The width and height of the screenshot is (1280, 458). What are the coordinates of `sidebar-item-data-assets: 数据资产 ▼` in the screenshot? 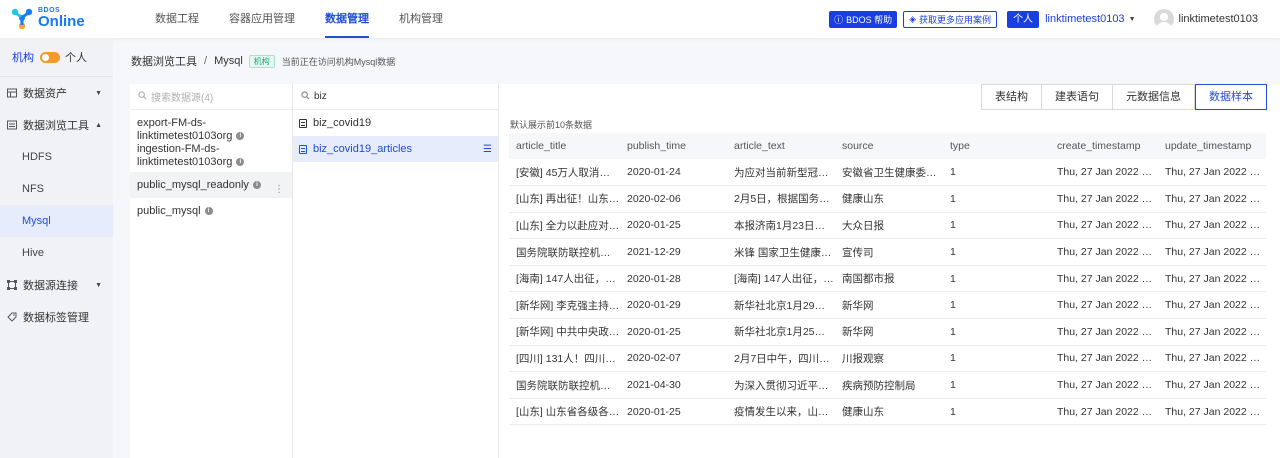 It's located at (56, 93).